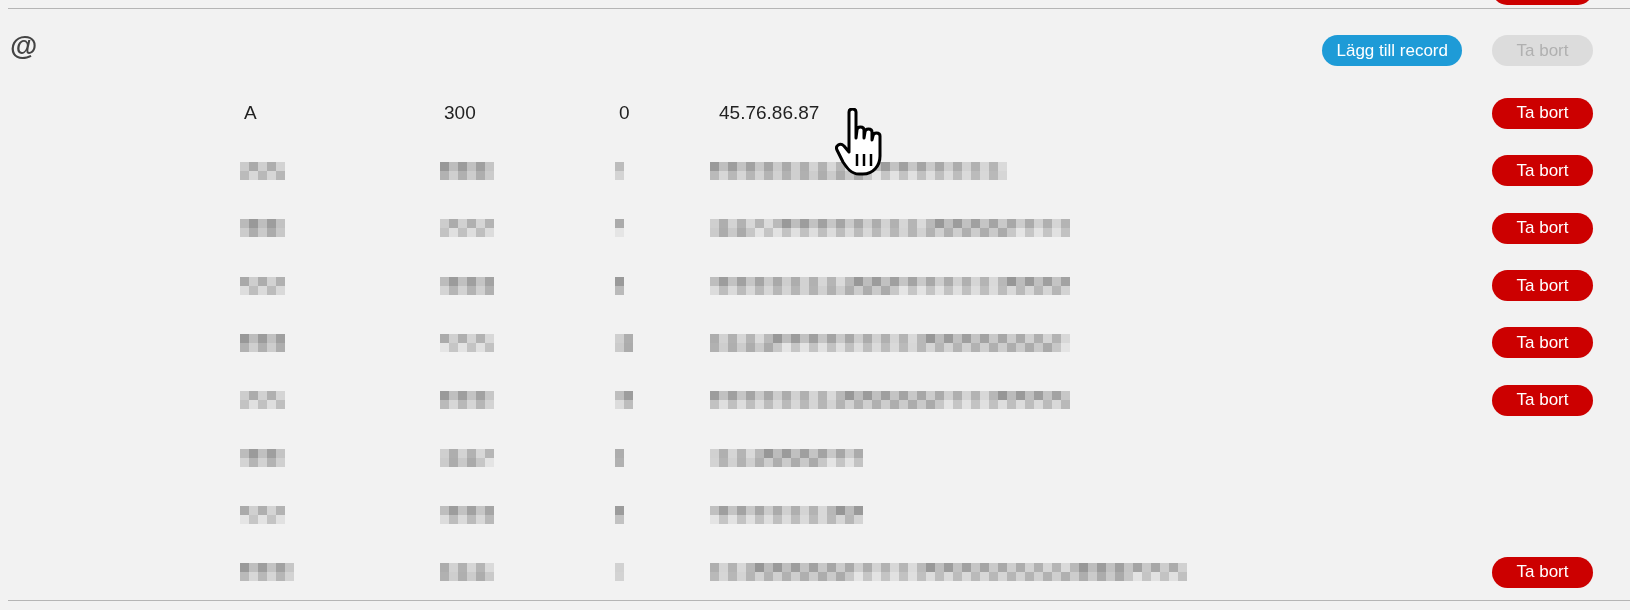 The image size is (1630, 610). What do you see at coordinates (24, 46) in the screenshot?
I see `zone-name: @` at bounding box center [24, 46].